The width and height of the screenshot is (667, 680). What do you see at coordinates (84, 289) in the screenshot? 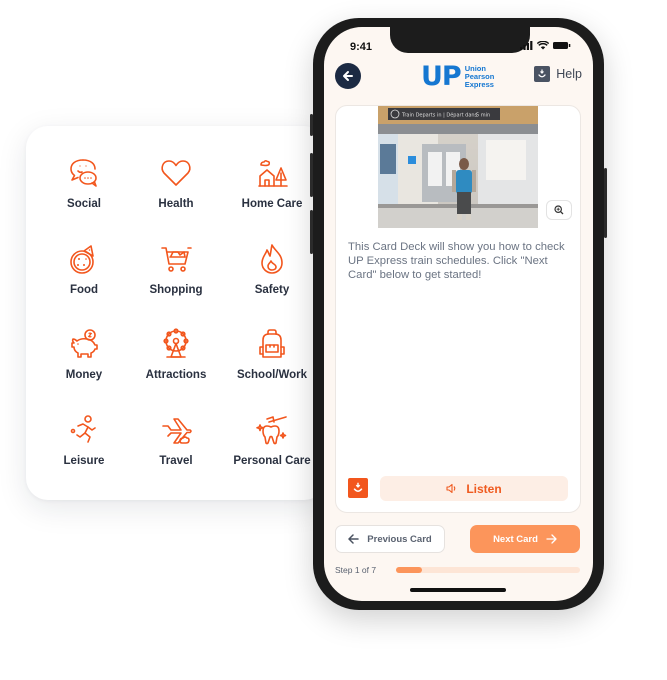
I see `category-label: Food` at bounding box center [84, 289].